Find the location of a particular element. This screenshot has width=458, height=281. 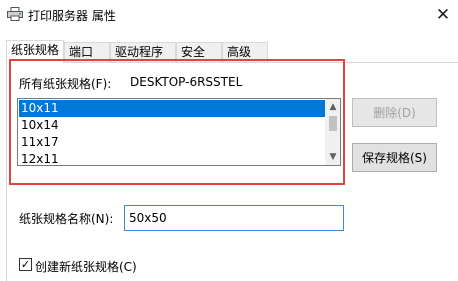

server-name: DESKTOP-6RSSTEL is located at coordinates (186, 82).